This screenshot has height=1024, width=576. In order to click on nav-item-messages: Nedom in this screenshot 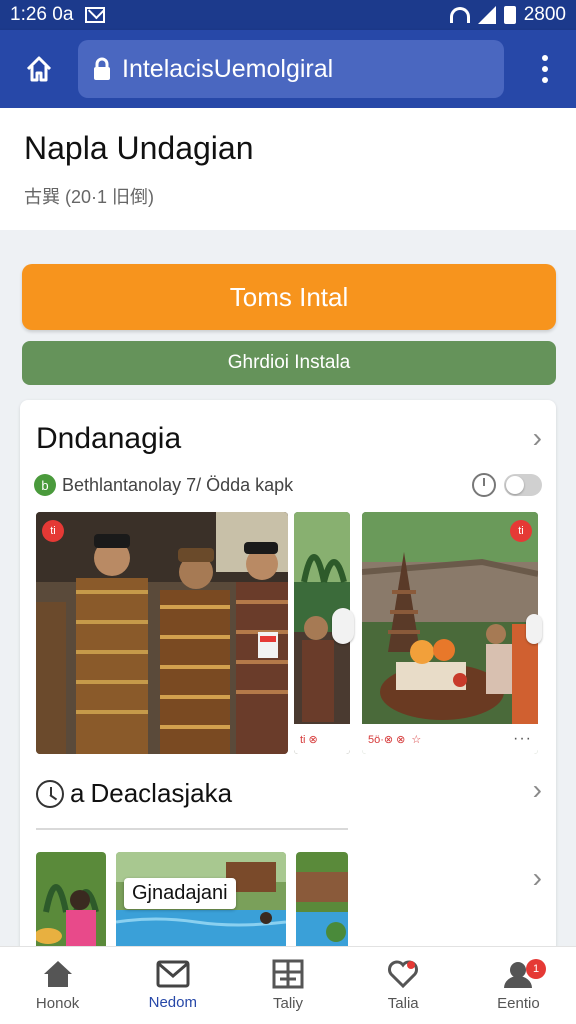, I will do `click(172, 985)`.